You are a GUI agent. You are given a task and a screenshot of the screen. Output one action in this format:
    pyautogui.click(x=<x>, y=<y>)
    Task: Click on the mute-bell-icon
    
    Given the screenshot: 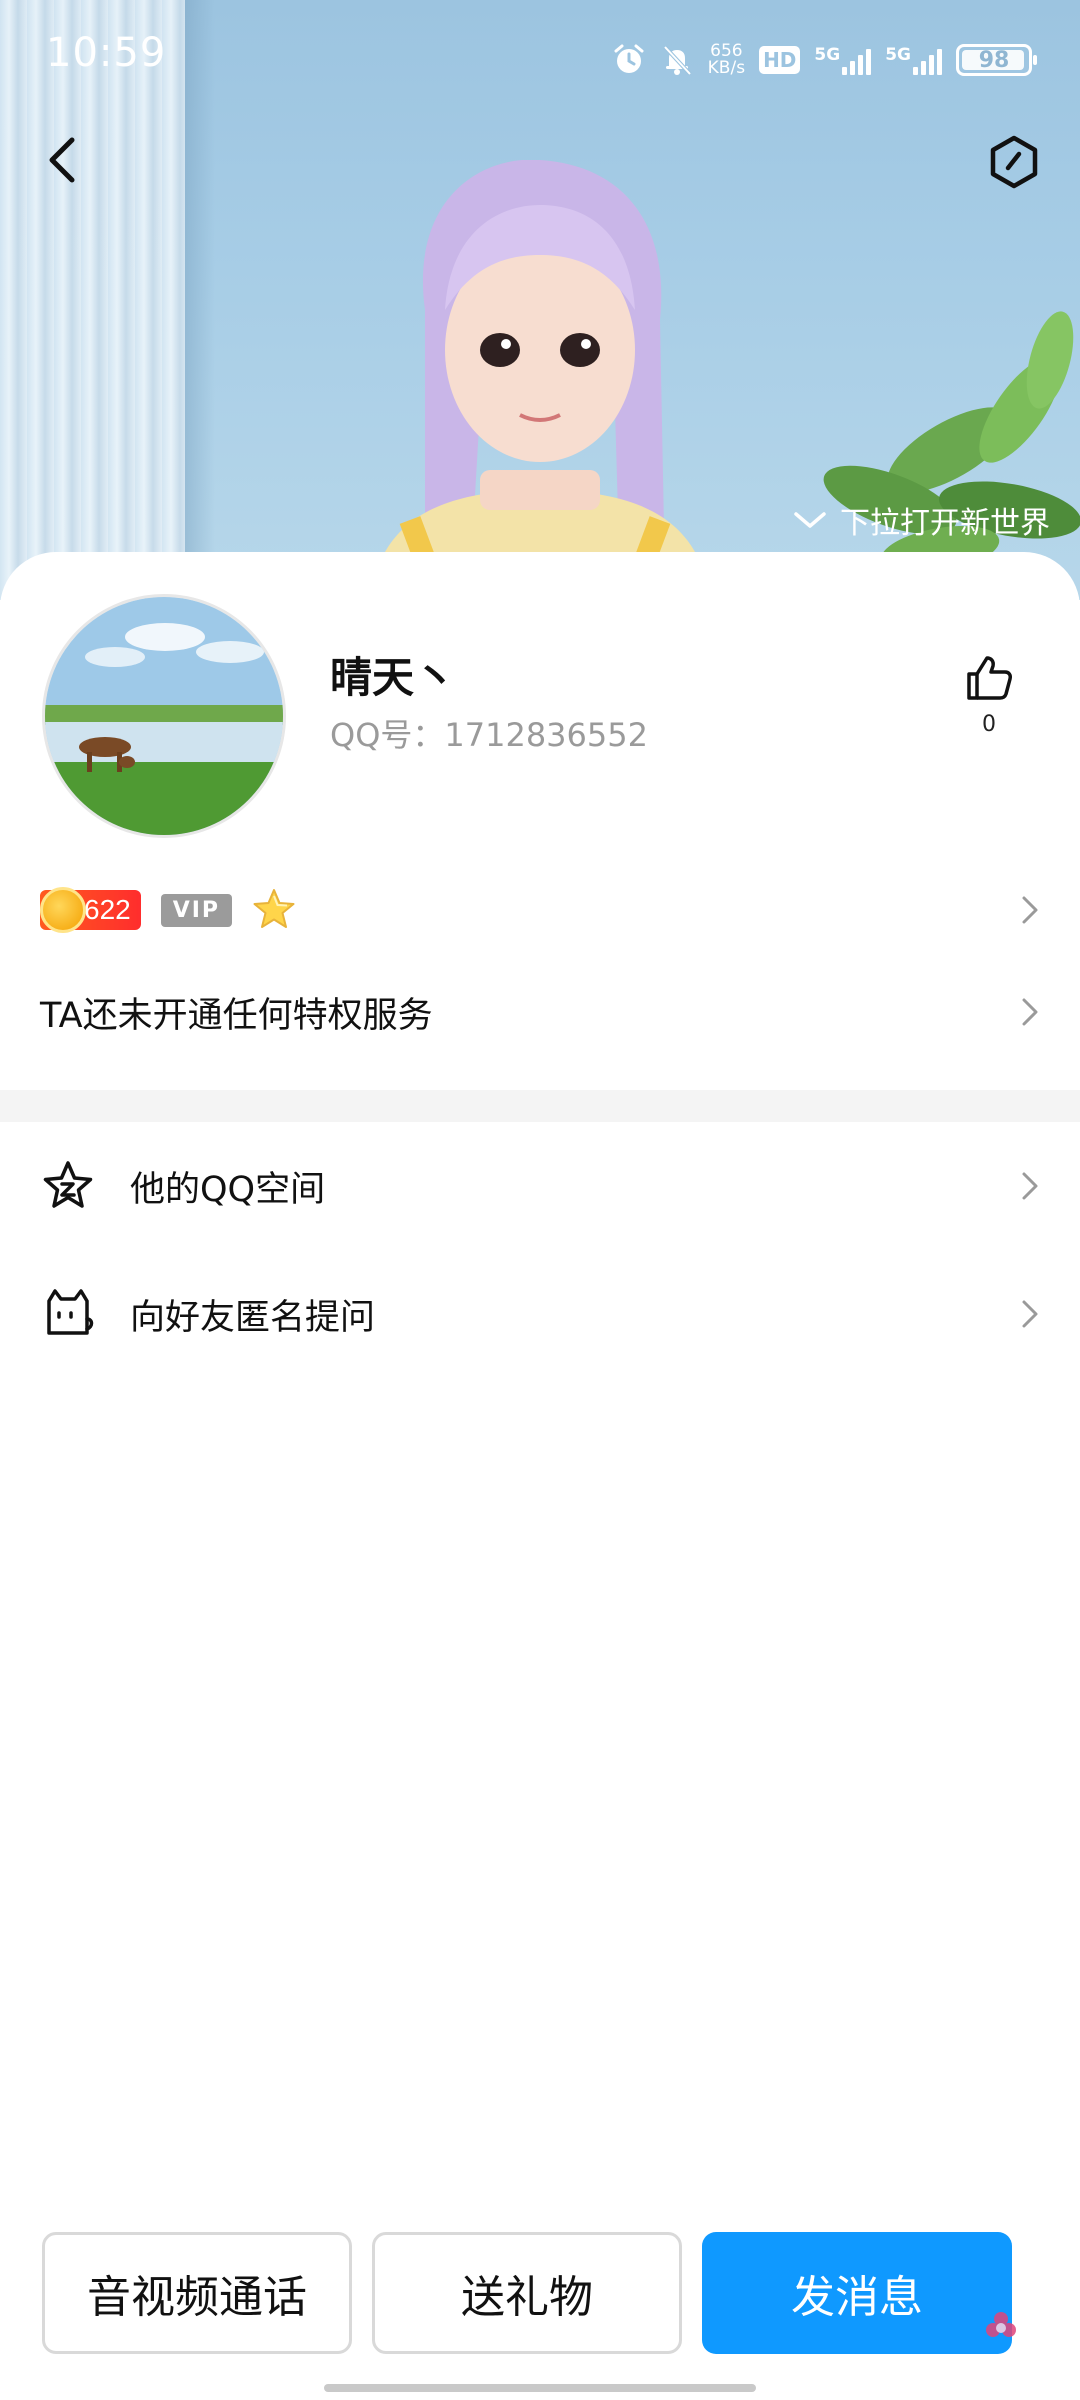 What is the action you would take?
    pyautogui.click(x=677, y=60)
    